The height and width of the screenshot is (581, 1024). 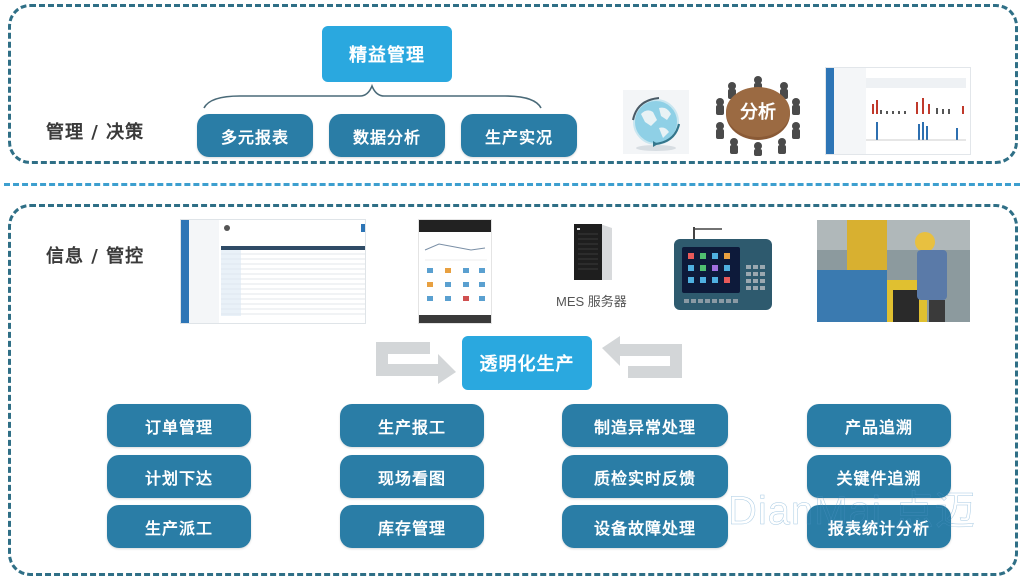 What do you see at coordinates (512, 184) in the screenshot?
I see `layer-separator` at bounding box center [512, 184].